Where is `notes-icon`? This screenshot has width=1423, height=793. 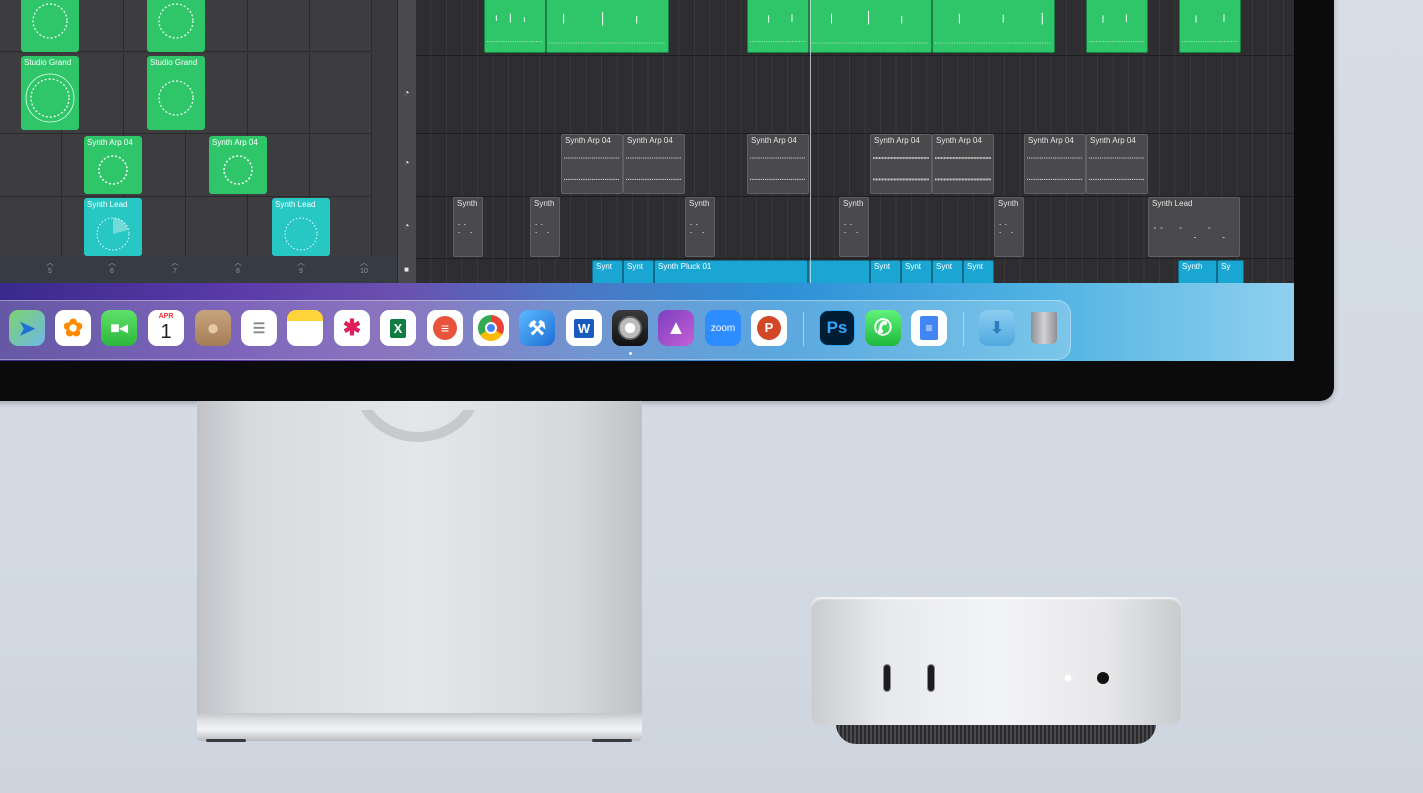 notes-icon is located at coordinates (305, 328).